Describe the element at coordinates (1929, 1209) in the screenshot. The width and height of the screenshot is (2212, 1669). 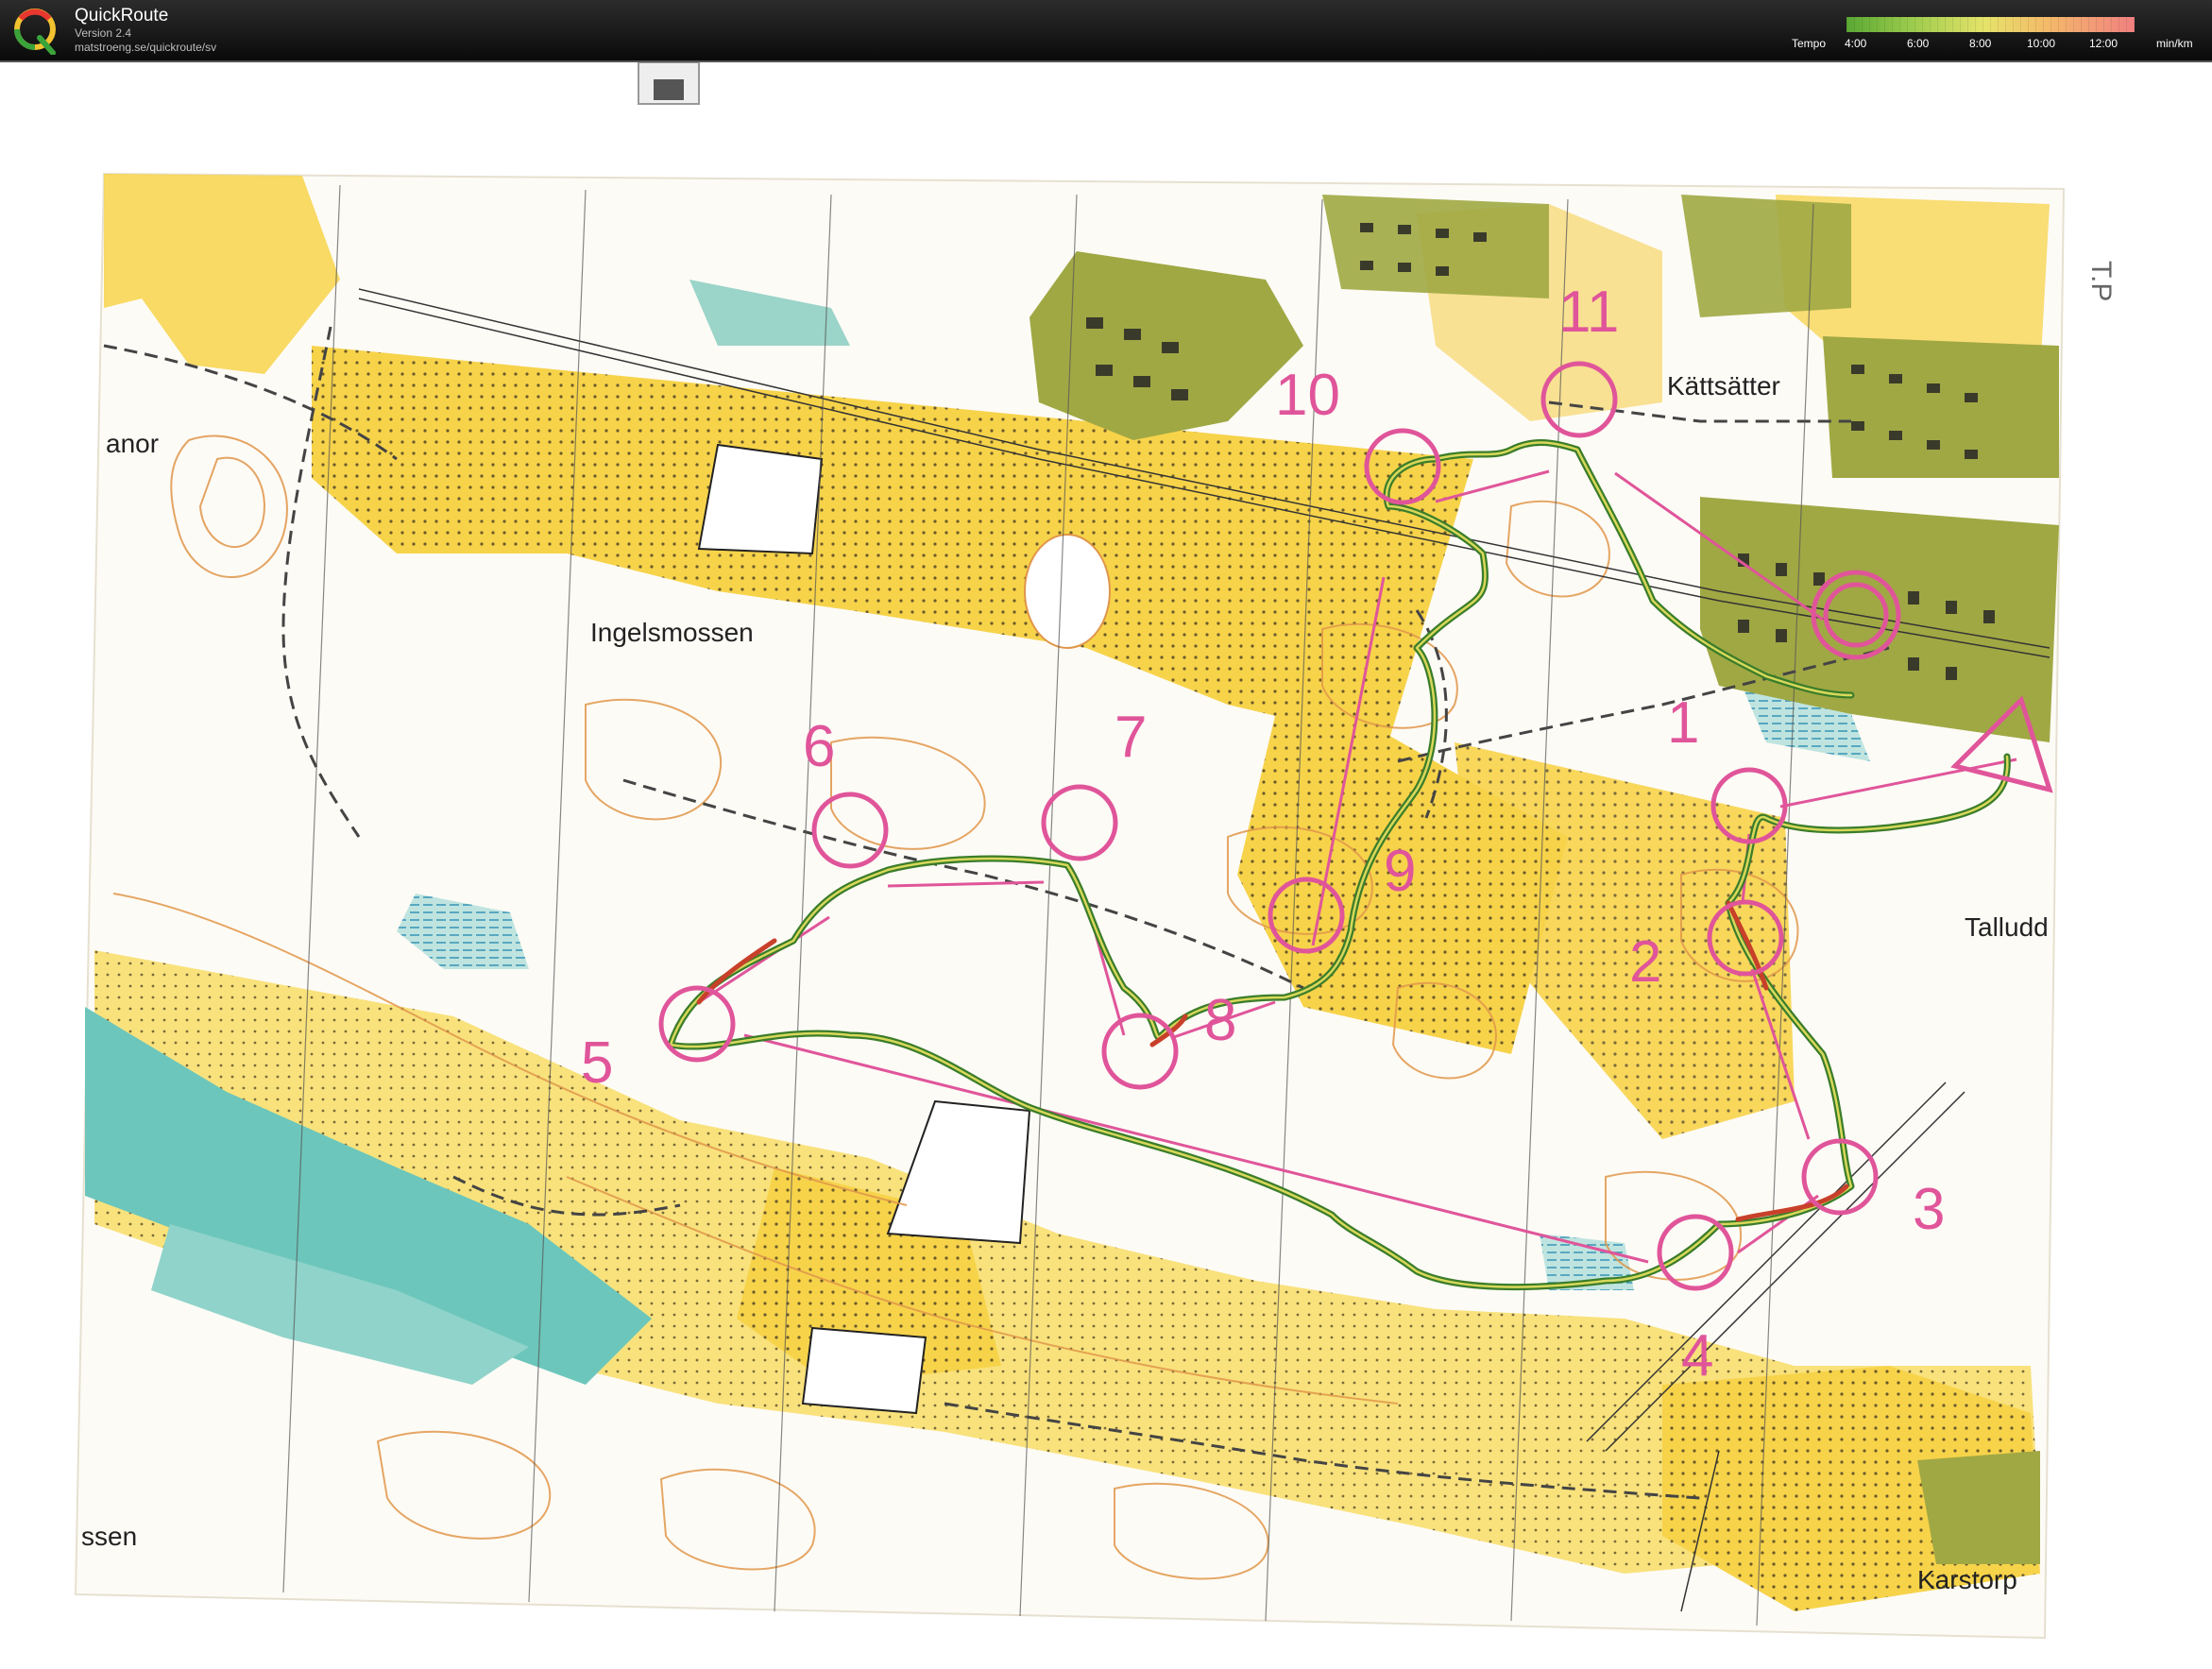
I see `control-label: 3` at that location.